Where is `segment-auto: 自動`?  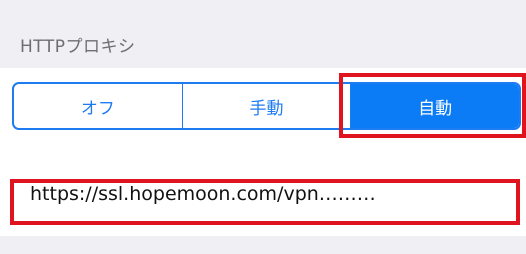 segment-auto: 自動 is located at coordinates (434, 106).